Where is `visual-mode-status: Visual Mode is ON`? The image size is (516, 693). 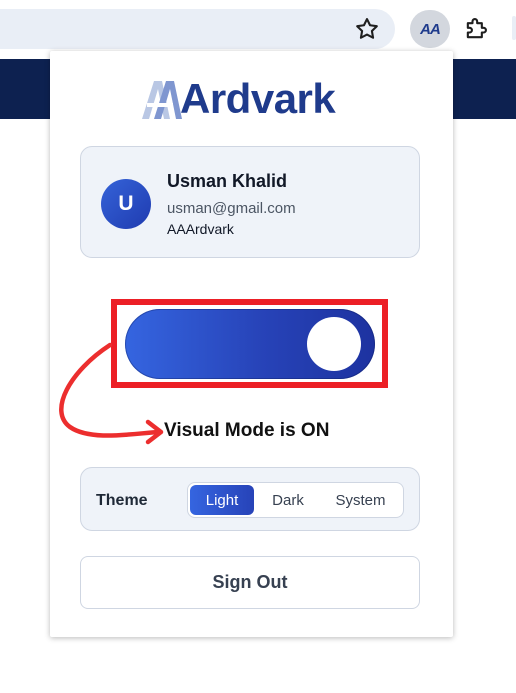
visual-mode-status: Visual Mode is ON is located at coordinates (247, 430).